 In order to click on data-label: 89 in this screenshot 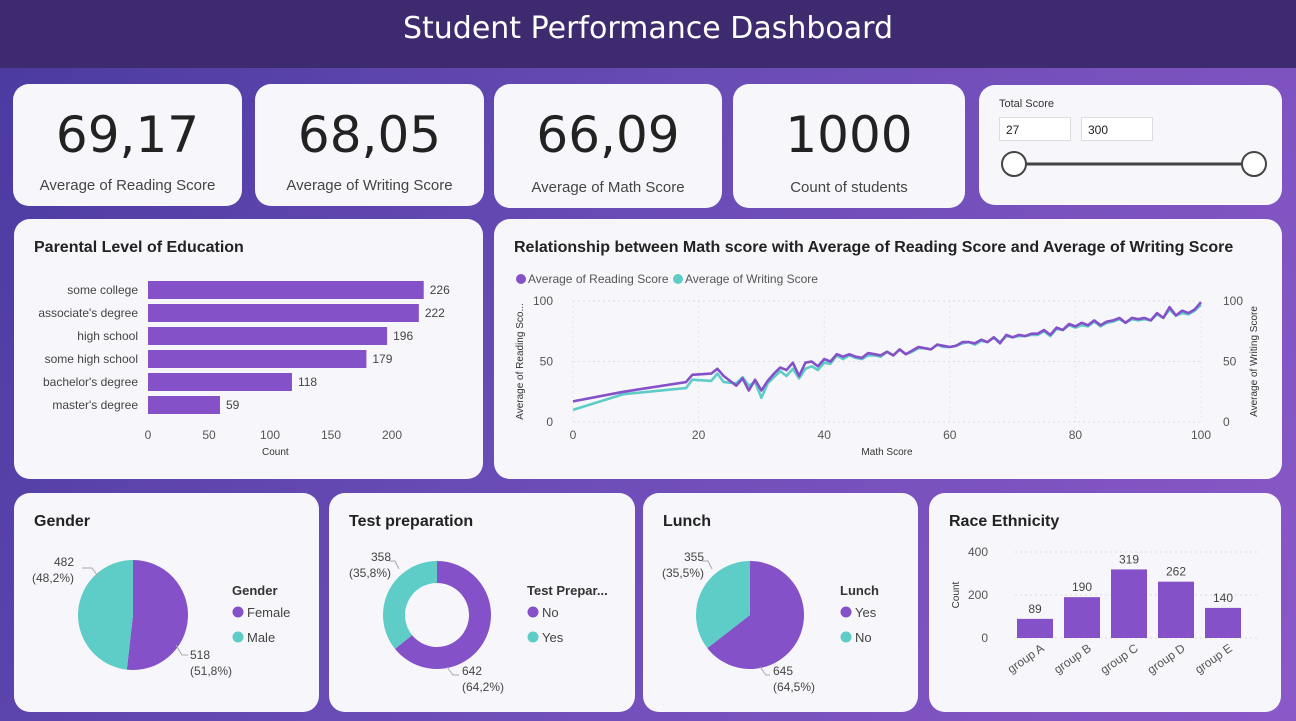, I will do `click(1035, 609)`.